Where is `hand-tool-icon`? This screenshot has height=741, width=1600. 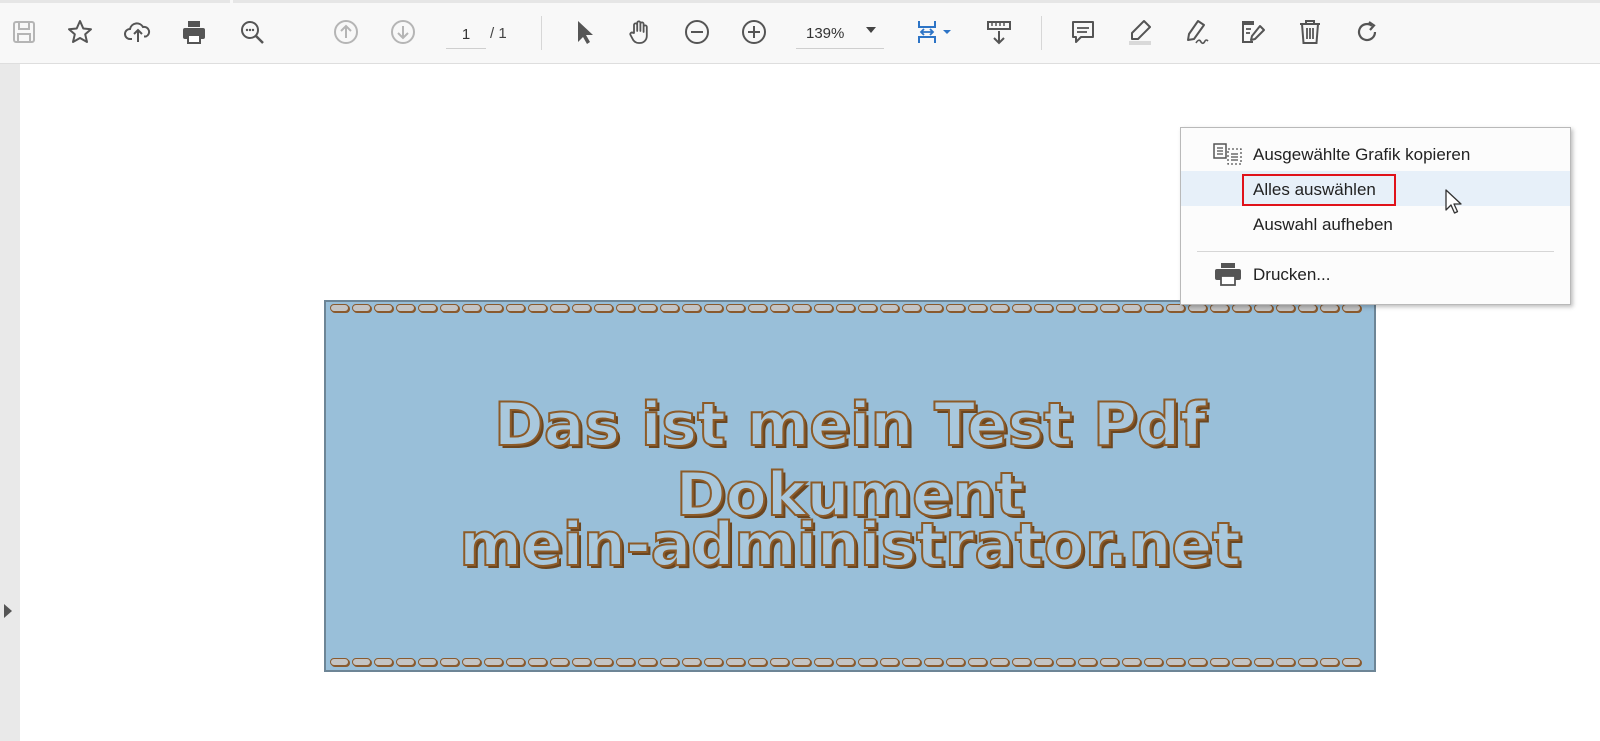 hand-tool-icon is located at coordinates (640, 32).